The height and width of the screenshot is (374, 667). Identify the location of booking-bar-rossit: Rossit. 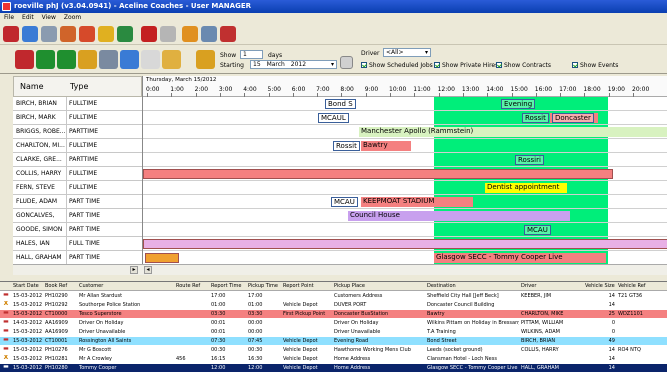
(535, 118).